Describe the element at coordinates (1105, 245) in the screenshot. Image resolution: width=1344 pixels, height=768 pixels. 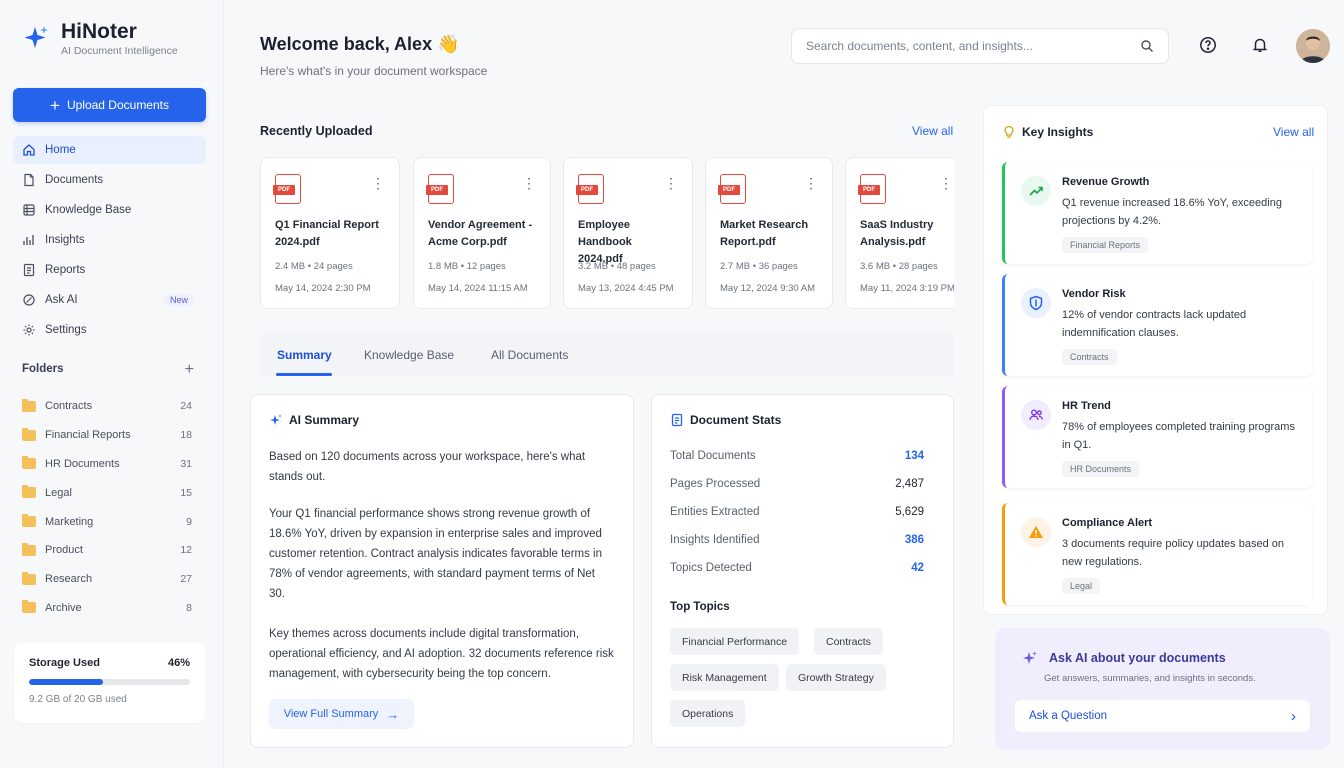
I see `insight-tag: Financial Reports` at that location.